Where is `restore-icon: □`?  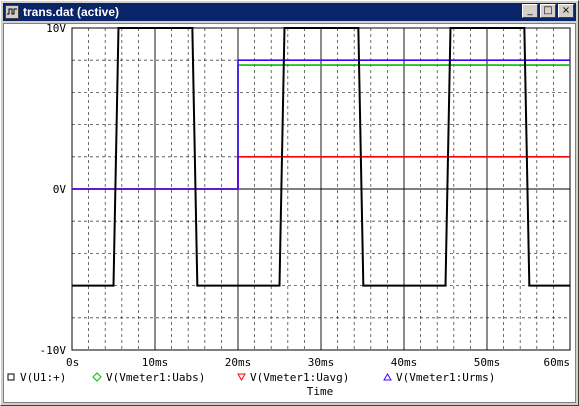 restore-icon: □ is located at coordinates (548, 10).